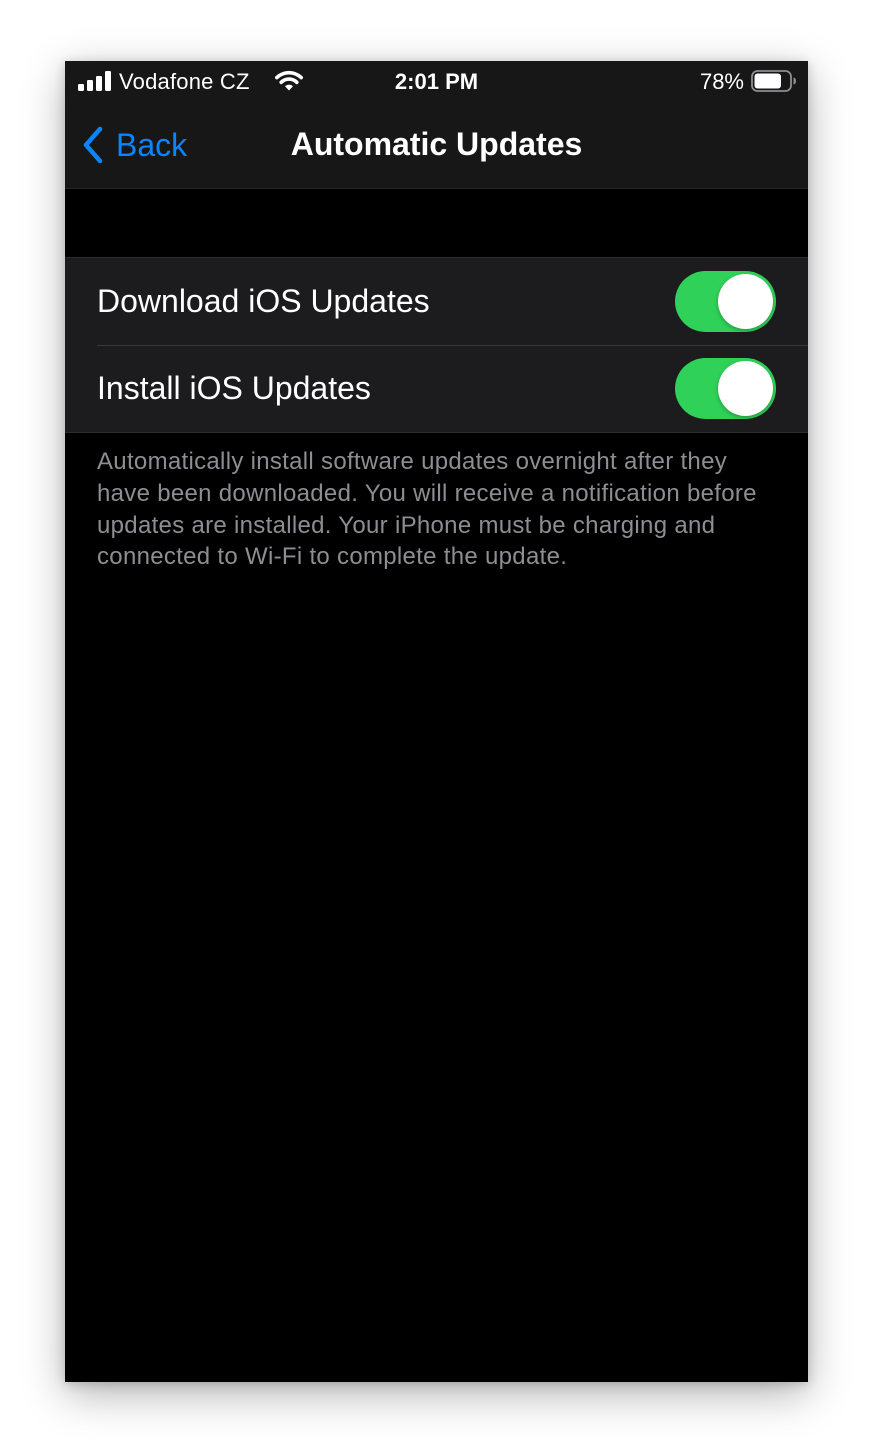 This screenshot has width=875, height=1454. What do you see at coordinates (93, 145) in the screenshot?
I see `chevron-left-icon` at bounding box center [93, 145].